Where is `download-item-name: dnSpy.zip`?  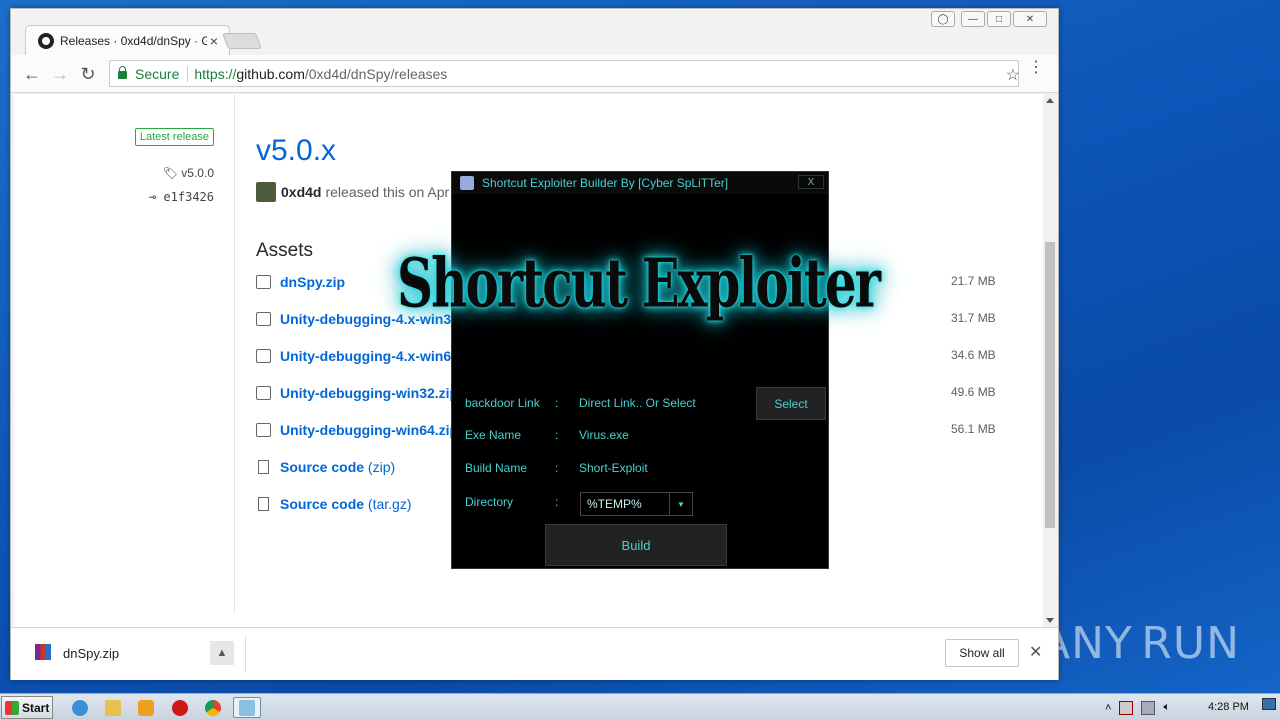 download-item-name: dnSpy.zip is located at coordinates (91, 653).